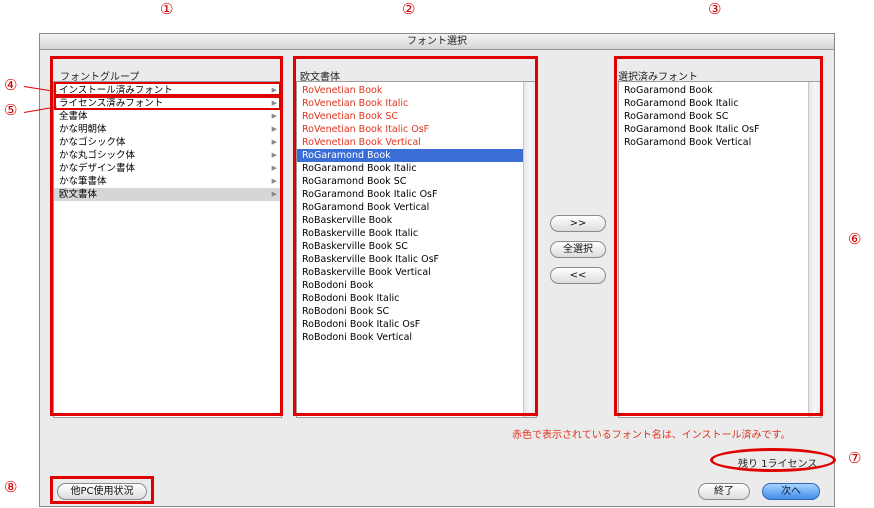  Describe the element at coordinates (347, 220) in the screenshot. I see `font-list-item-label: RoBaskerville Book` at that location.